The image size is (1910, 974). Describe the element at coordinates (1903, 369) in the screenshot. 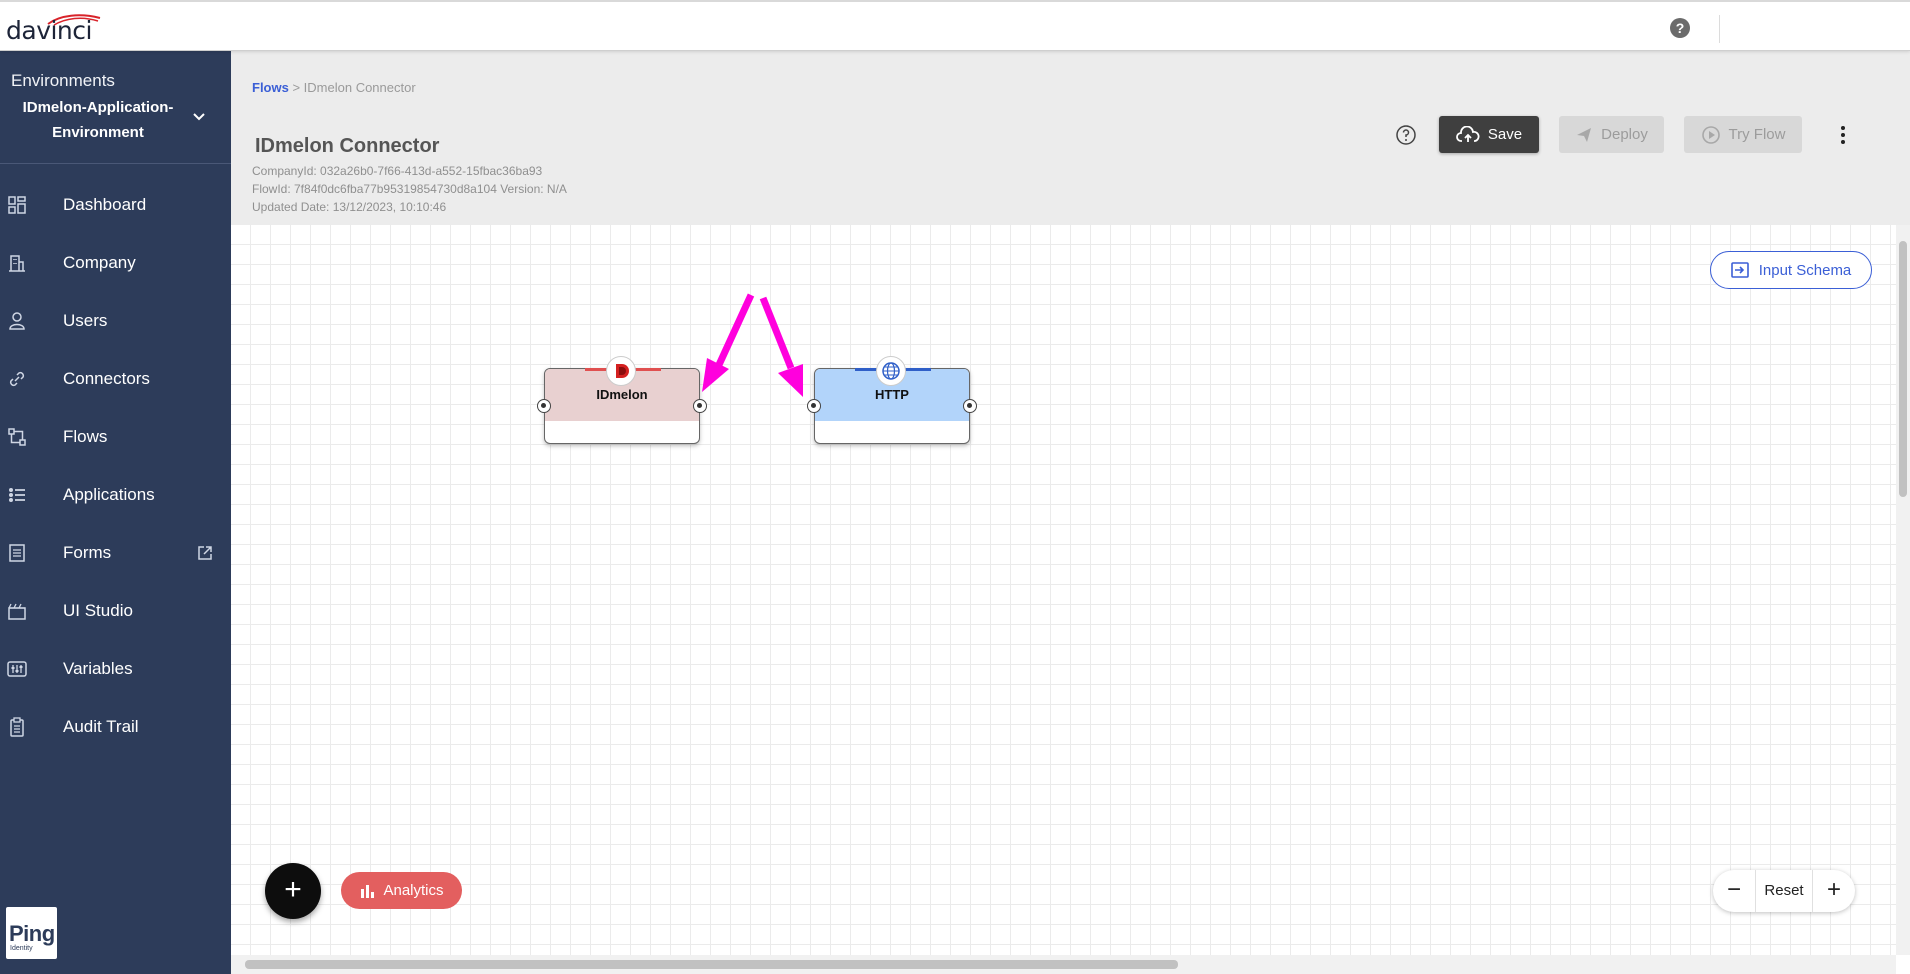

I see `vertical-scroll-thumb` at that location.